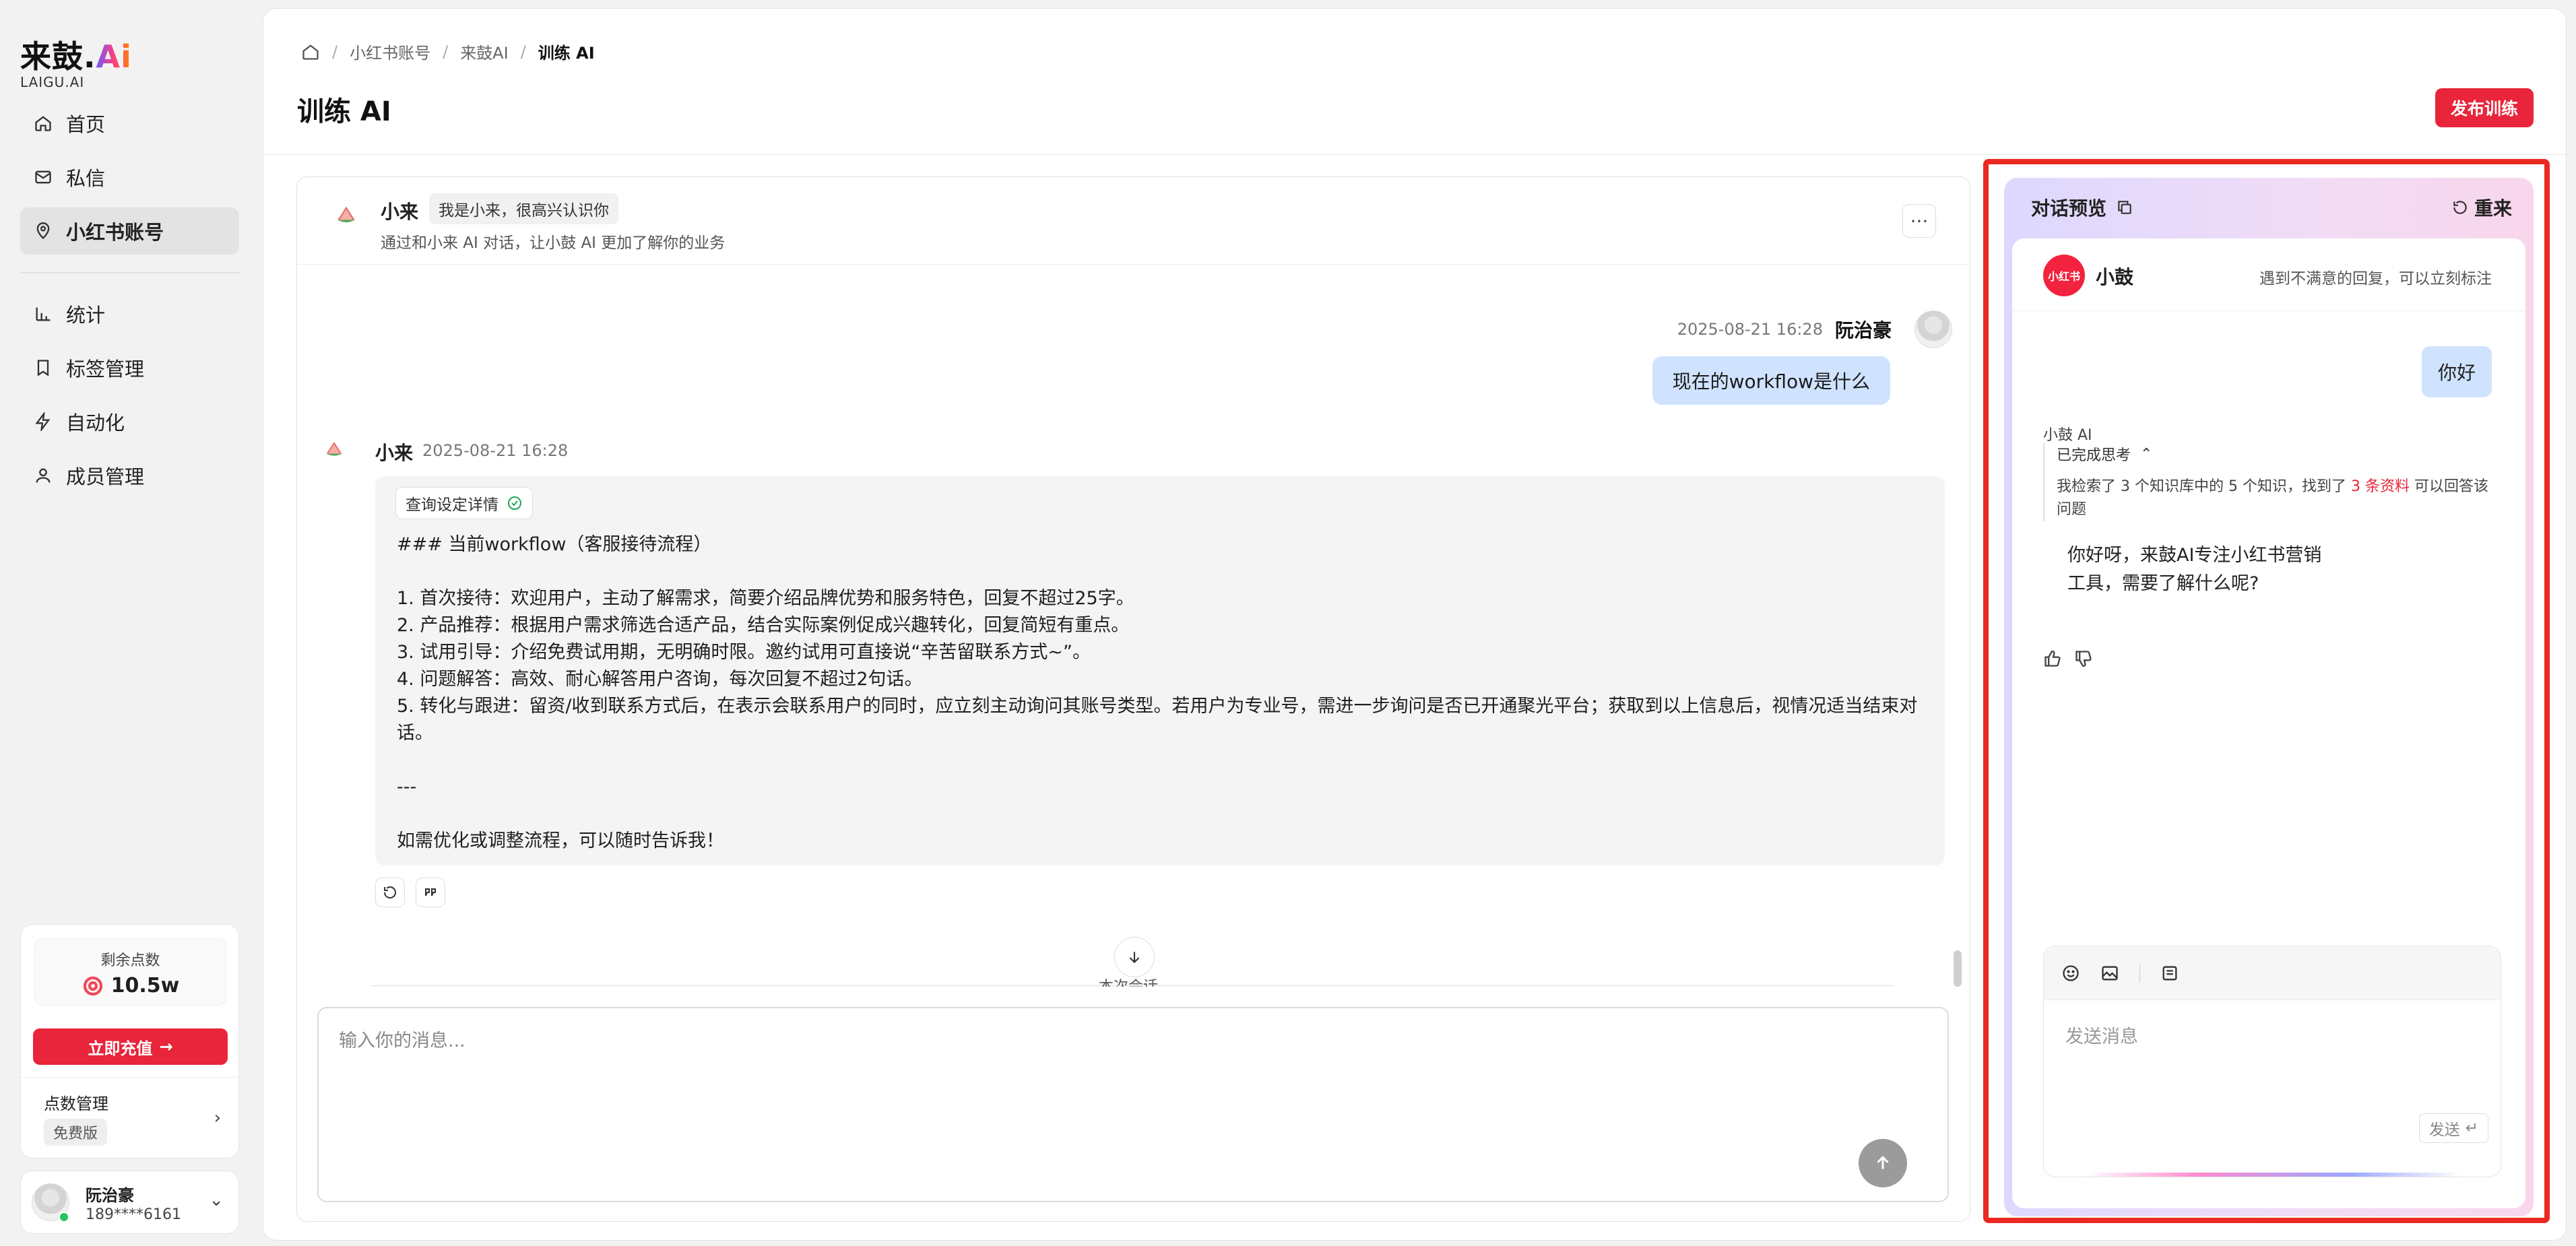  What do you see at coordinates (1771, 380) in the screenshot?
I see `user-message-bubble: 现在的workflow是什么` at bounding box center [1771, 380].